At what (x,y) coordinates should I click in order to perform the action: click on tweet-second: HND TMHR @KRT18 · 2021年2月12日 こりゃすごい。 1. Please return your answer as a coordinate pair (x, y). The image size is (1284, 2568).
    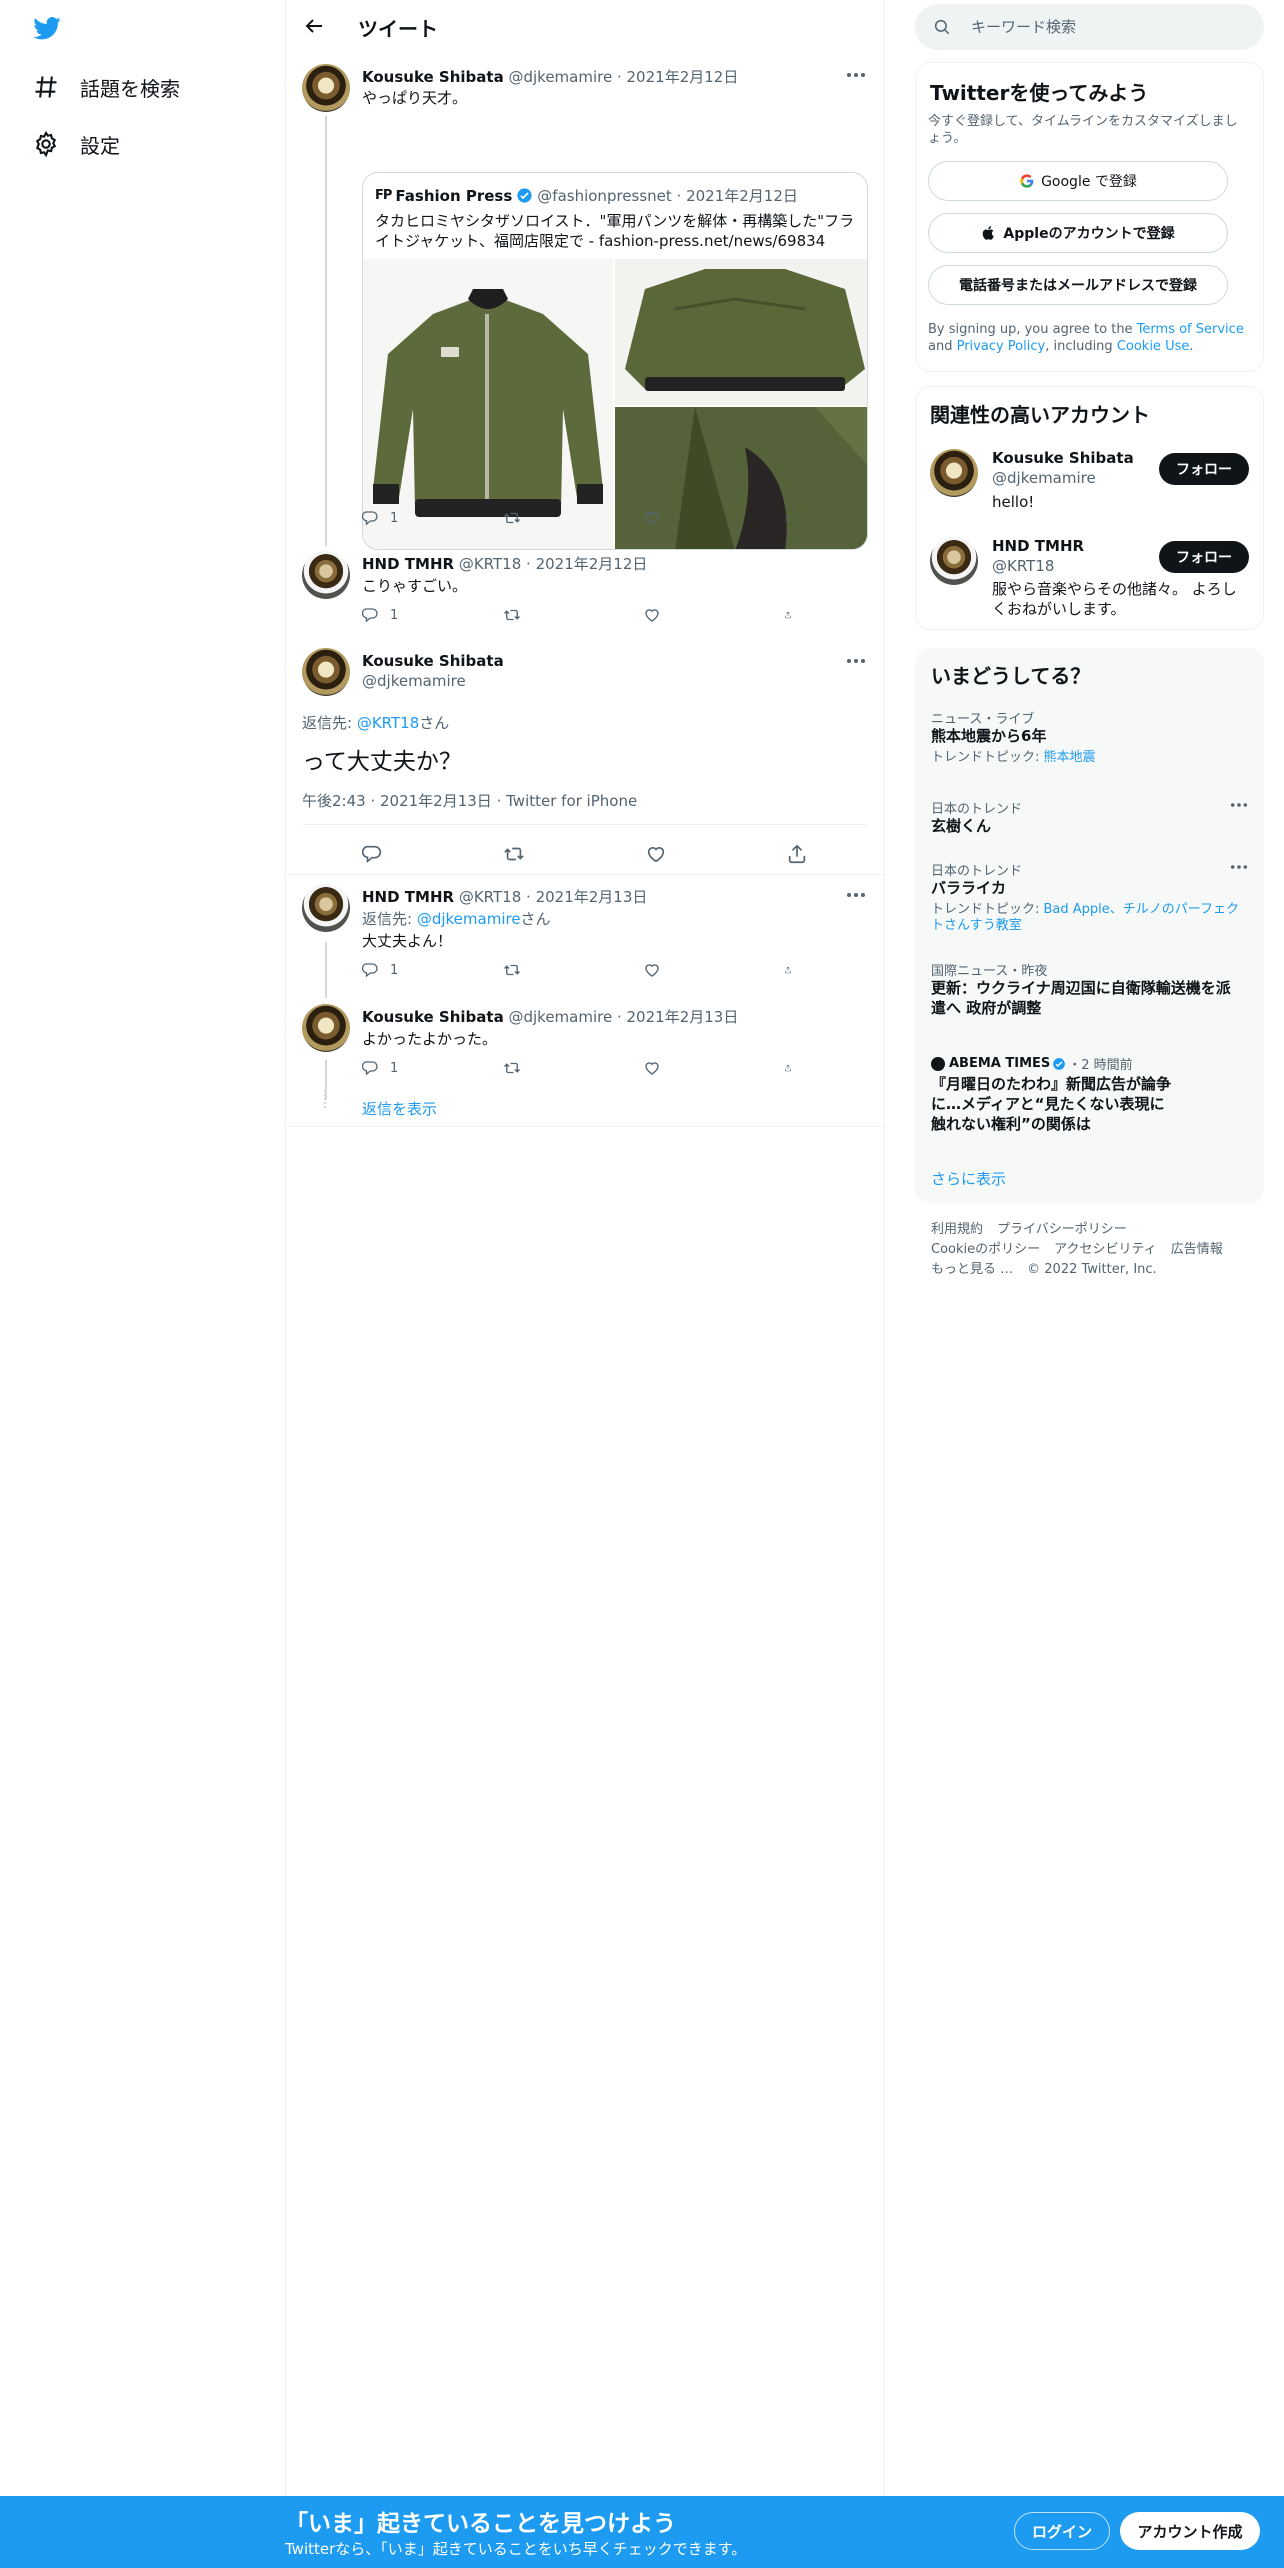
    Looking at the image, I should click on (585, 587).